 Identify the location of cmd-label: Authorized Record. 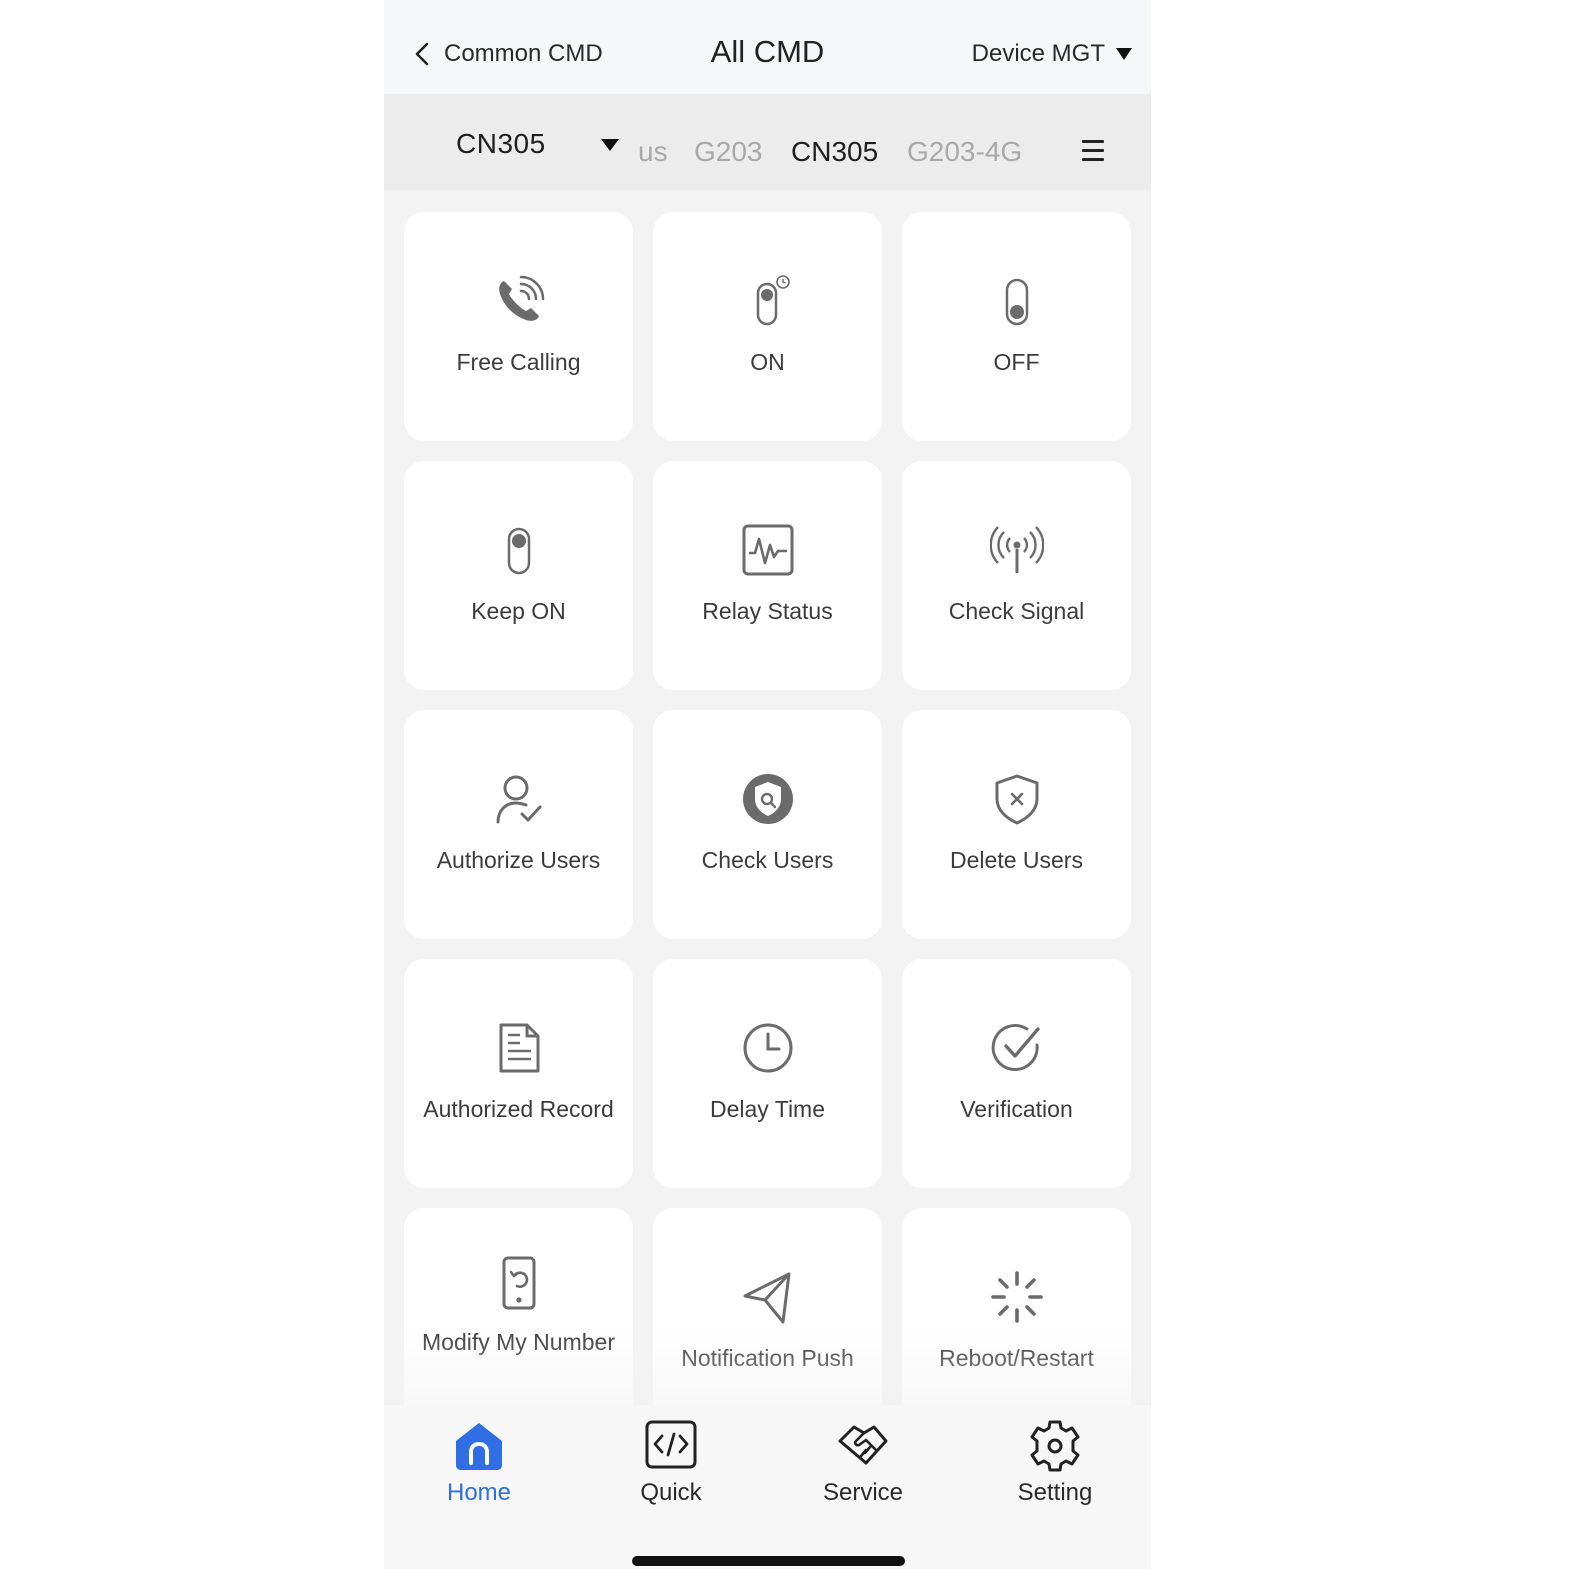
(518, 1109).